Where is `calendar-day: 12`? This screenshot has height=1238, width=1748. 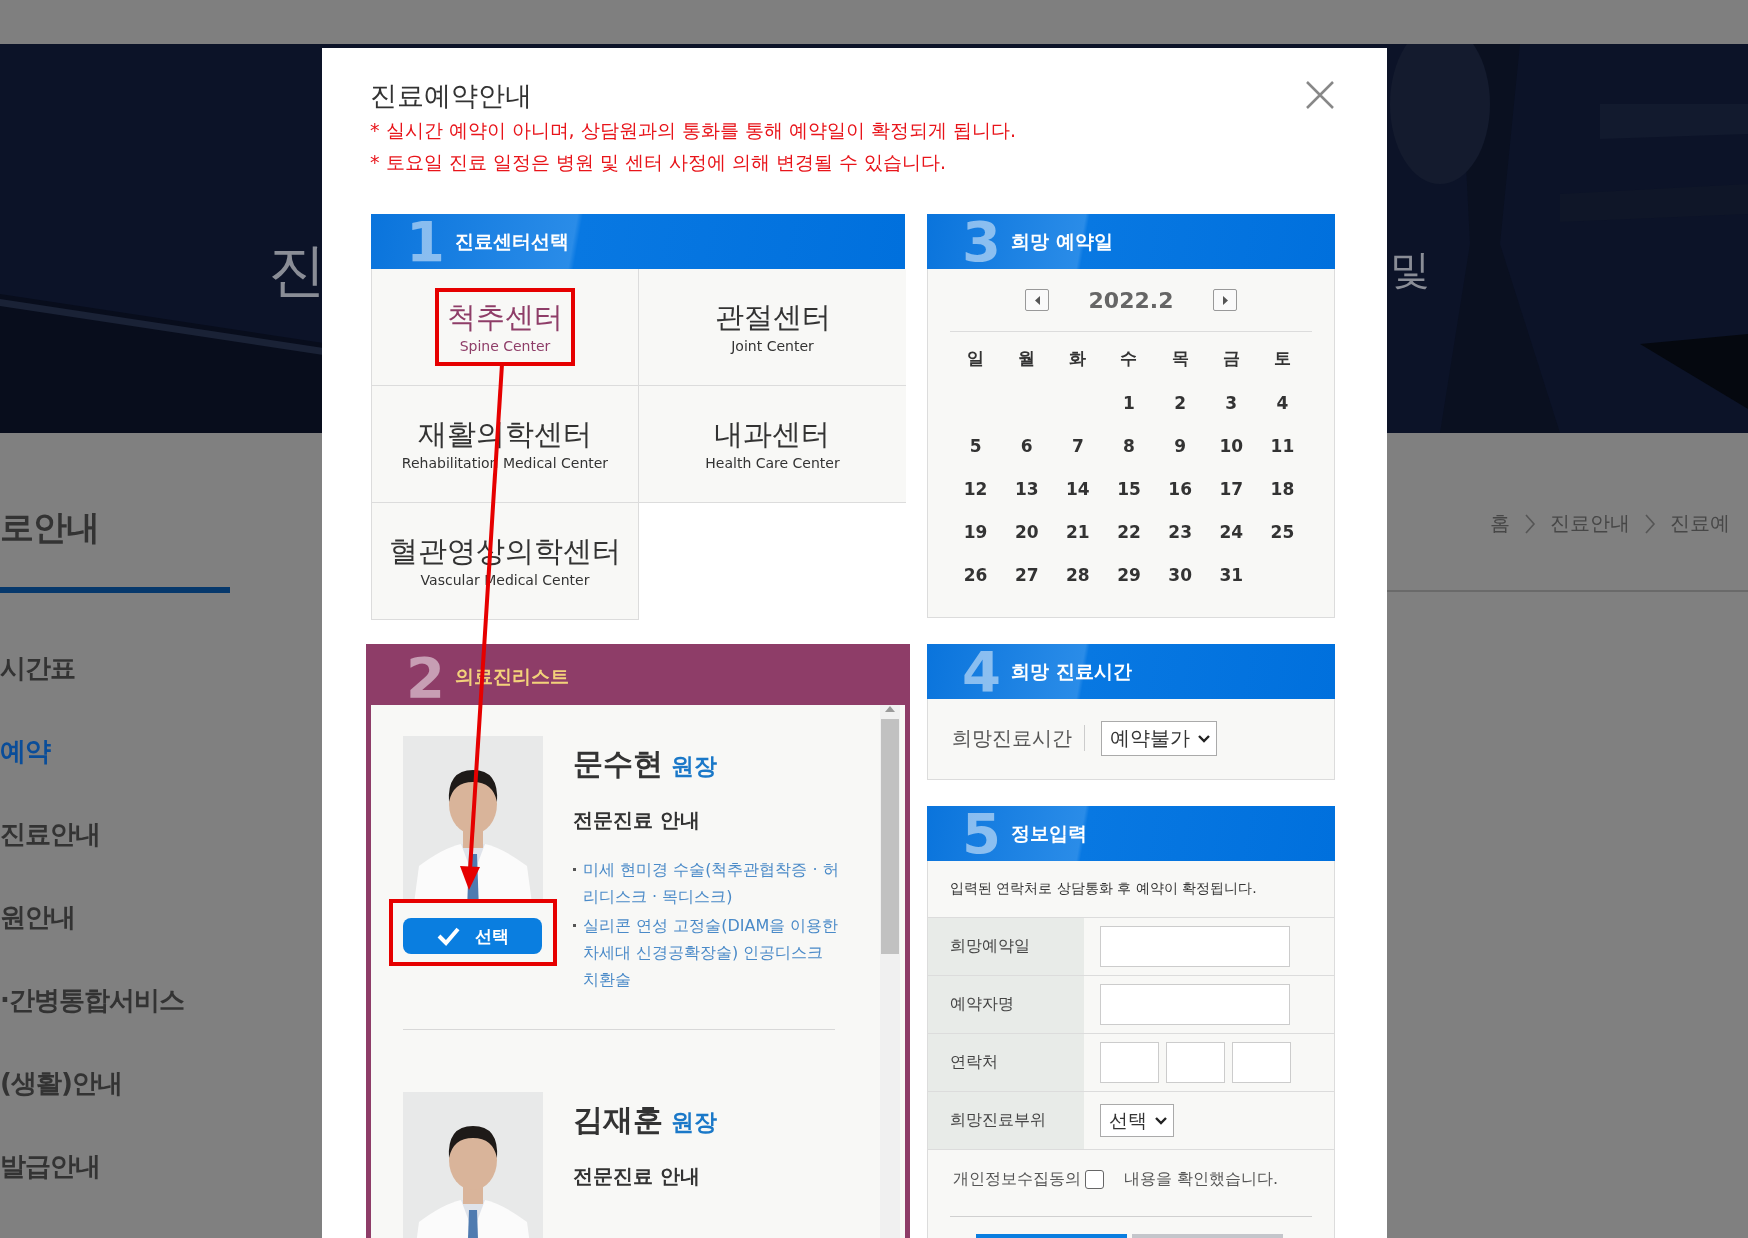
calendar-day: 12 is located at coordinates (976, 489).